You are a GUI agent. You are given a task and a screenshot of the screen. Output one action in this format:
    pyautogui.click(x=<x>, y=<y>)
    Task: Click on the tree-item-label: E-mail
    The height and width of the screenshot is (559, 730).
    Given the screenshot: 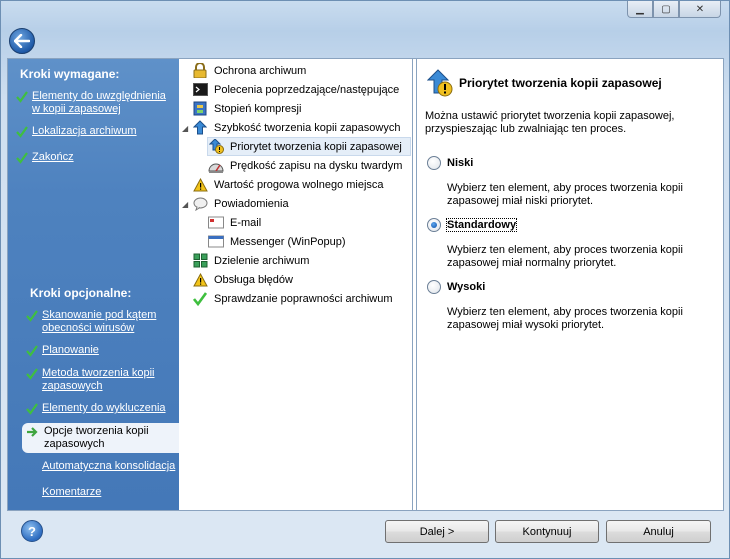 What is the action you would take?
    pyautogui.click(x=246, y=222)
    